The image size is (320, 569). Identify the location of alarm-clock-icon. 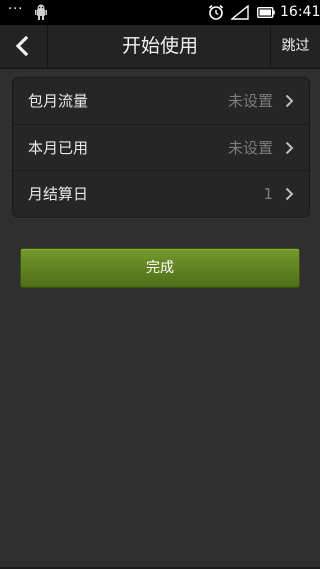
(216, 12).